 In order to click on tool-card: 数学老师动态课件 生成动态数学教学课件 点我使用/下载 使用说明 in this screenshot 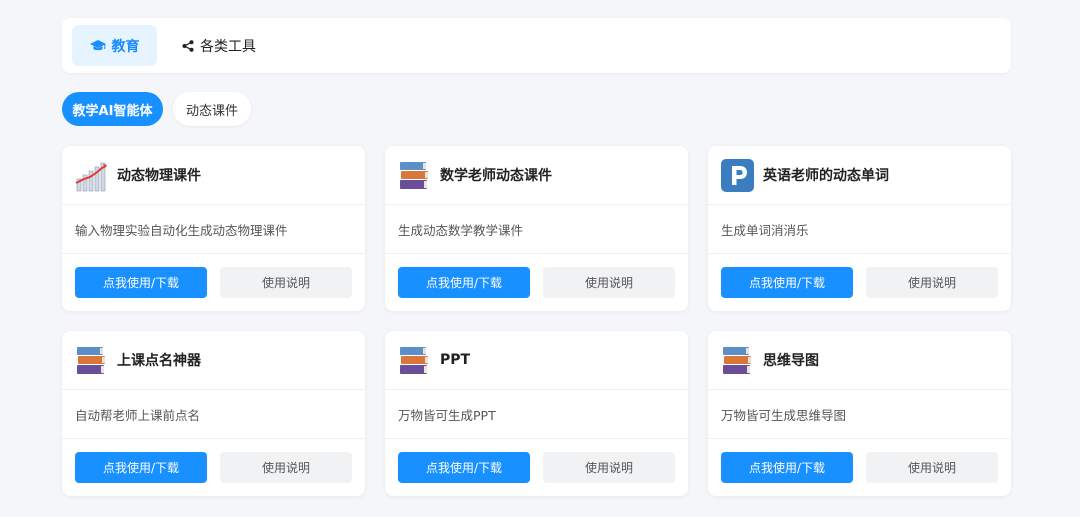, I will do `click(536, 228)`.